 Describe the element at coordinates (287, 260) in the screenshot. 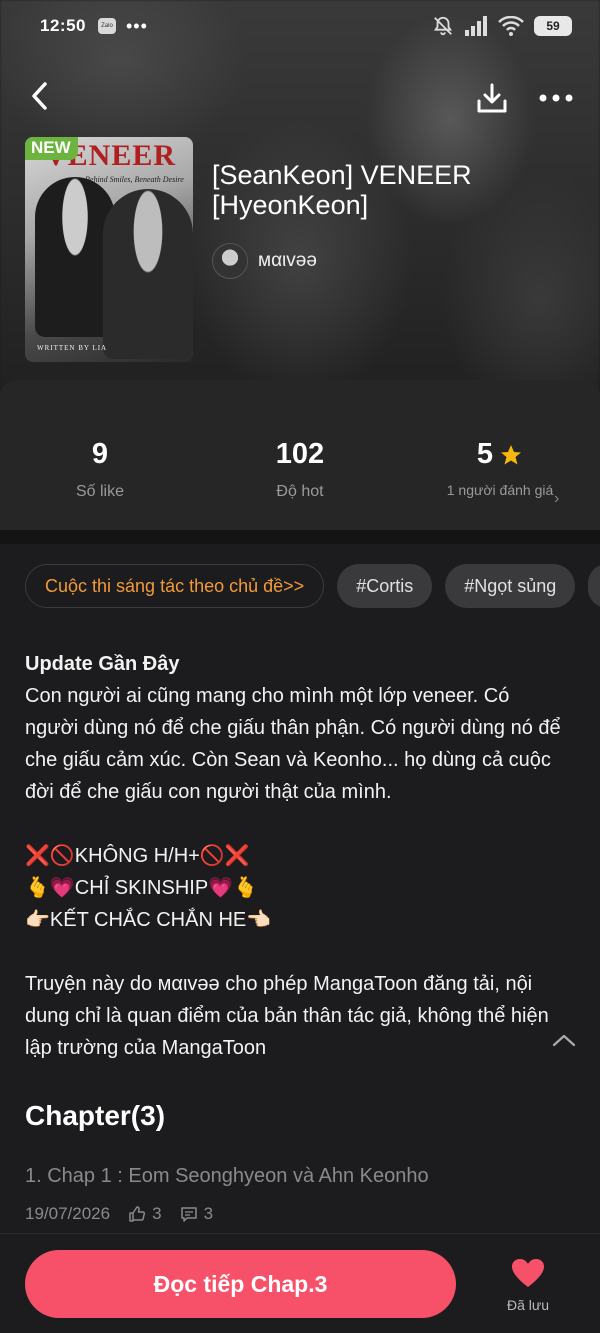

I see `author-name: мαιvәә` at that location.